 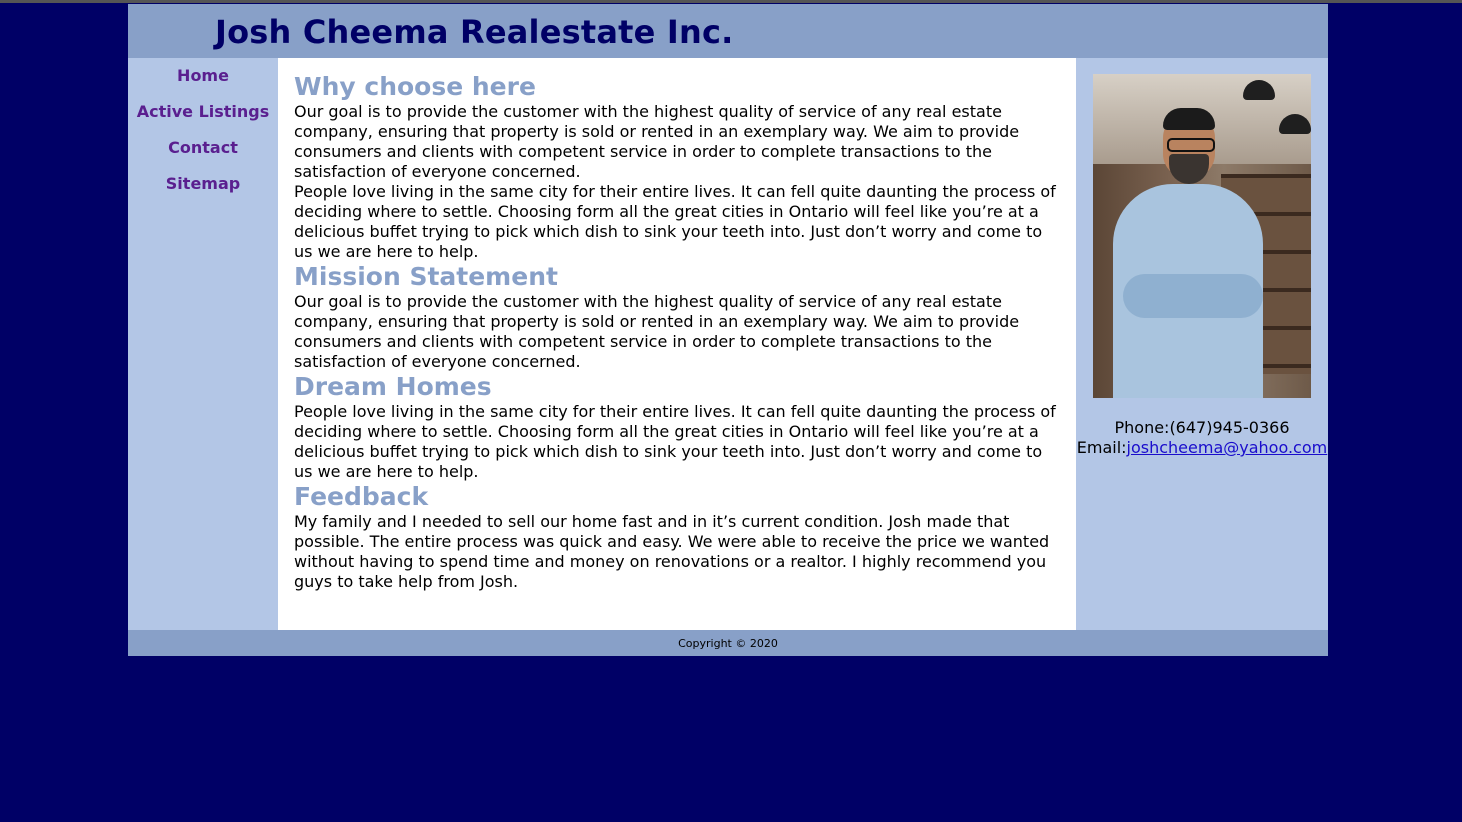 I want to click on nav-active-listings: Active Listings, so click(x=203, y=120).